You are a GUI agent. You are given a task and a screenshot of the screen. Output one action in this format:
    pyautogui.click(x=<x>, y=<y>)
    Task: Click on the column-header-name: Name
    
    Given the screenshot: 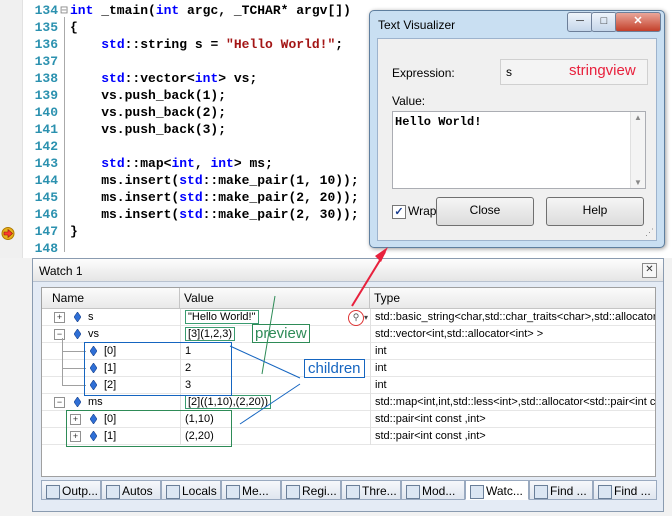 What is the action you would take?
    pyautogui.click(x=111, y=298)
    